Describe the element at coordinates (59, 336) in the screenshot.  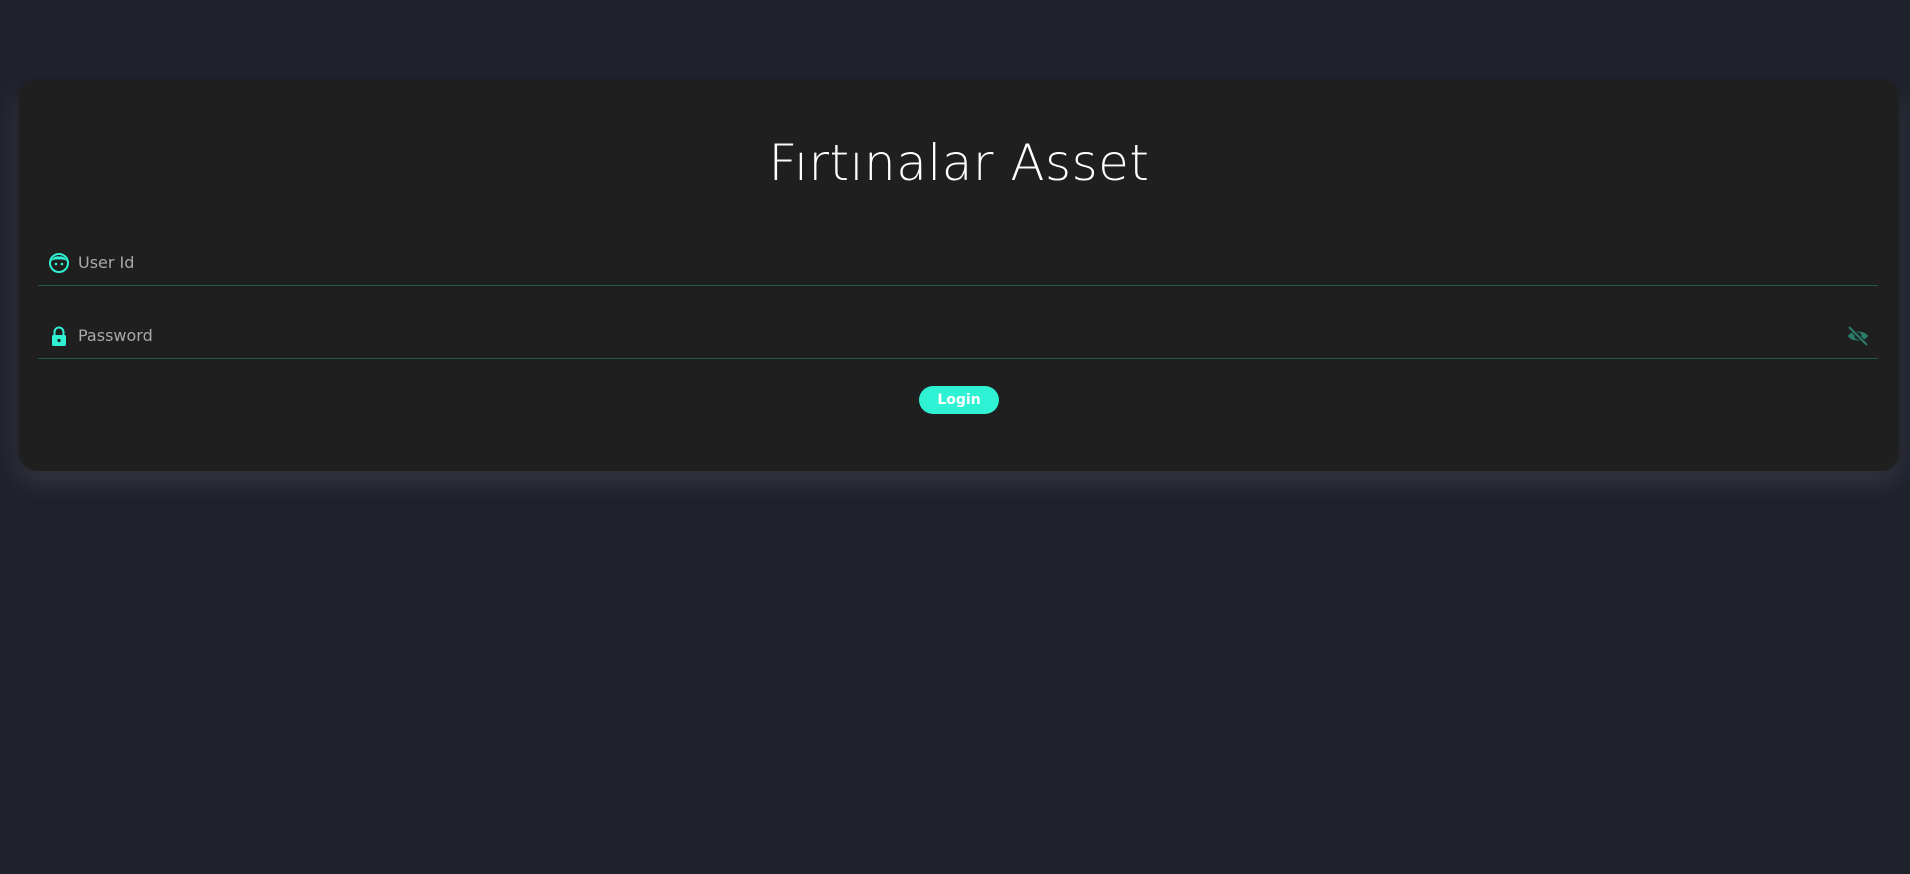
I see `lock-icon` at that location.